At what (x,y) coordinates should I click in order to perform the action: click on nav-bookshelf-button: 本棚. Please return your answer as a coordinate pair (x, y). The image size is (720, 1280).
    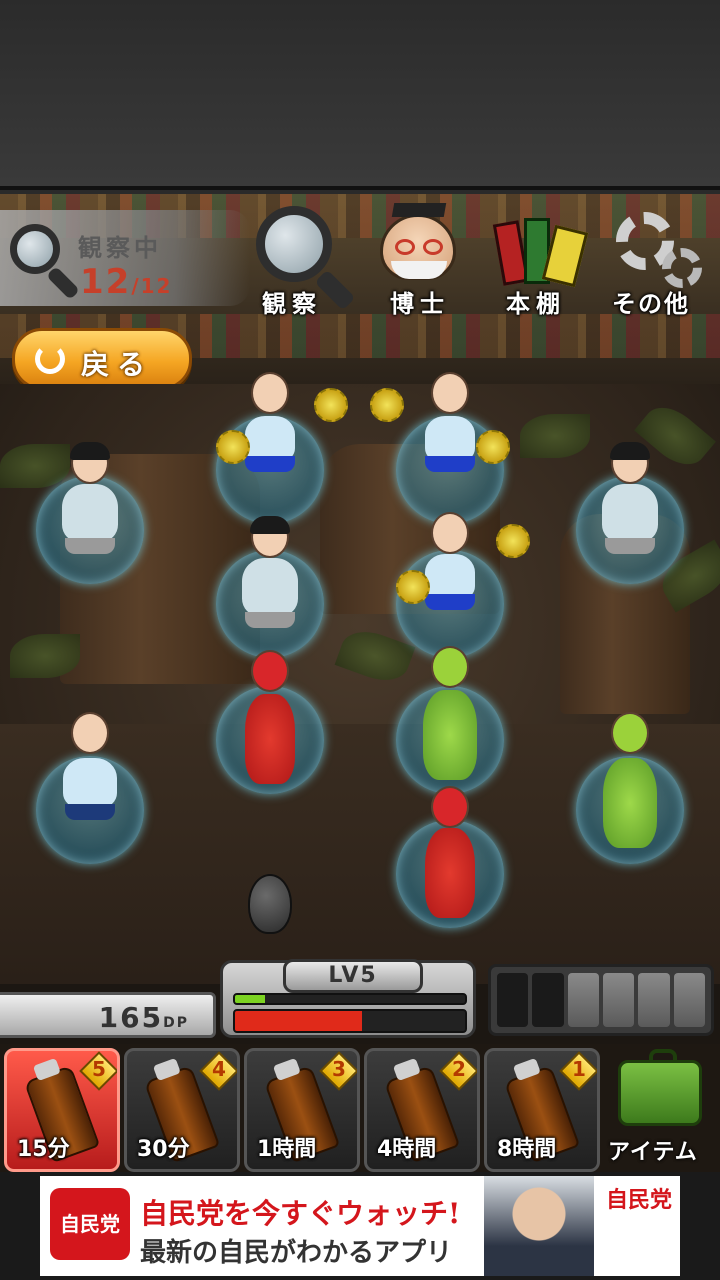
    Looking at the image, I should click on (543, 260).